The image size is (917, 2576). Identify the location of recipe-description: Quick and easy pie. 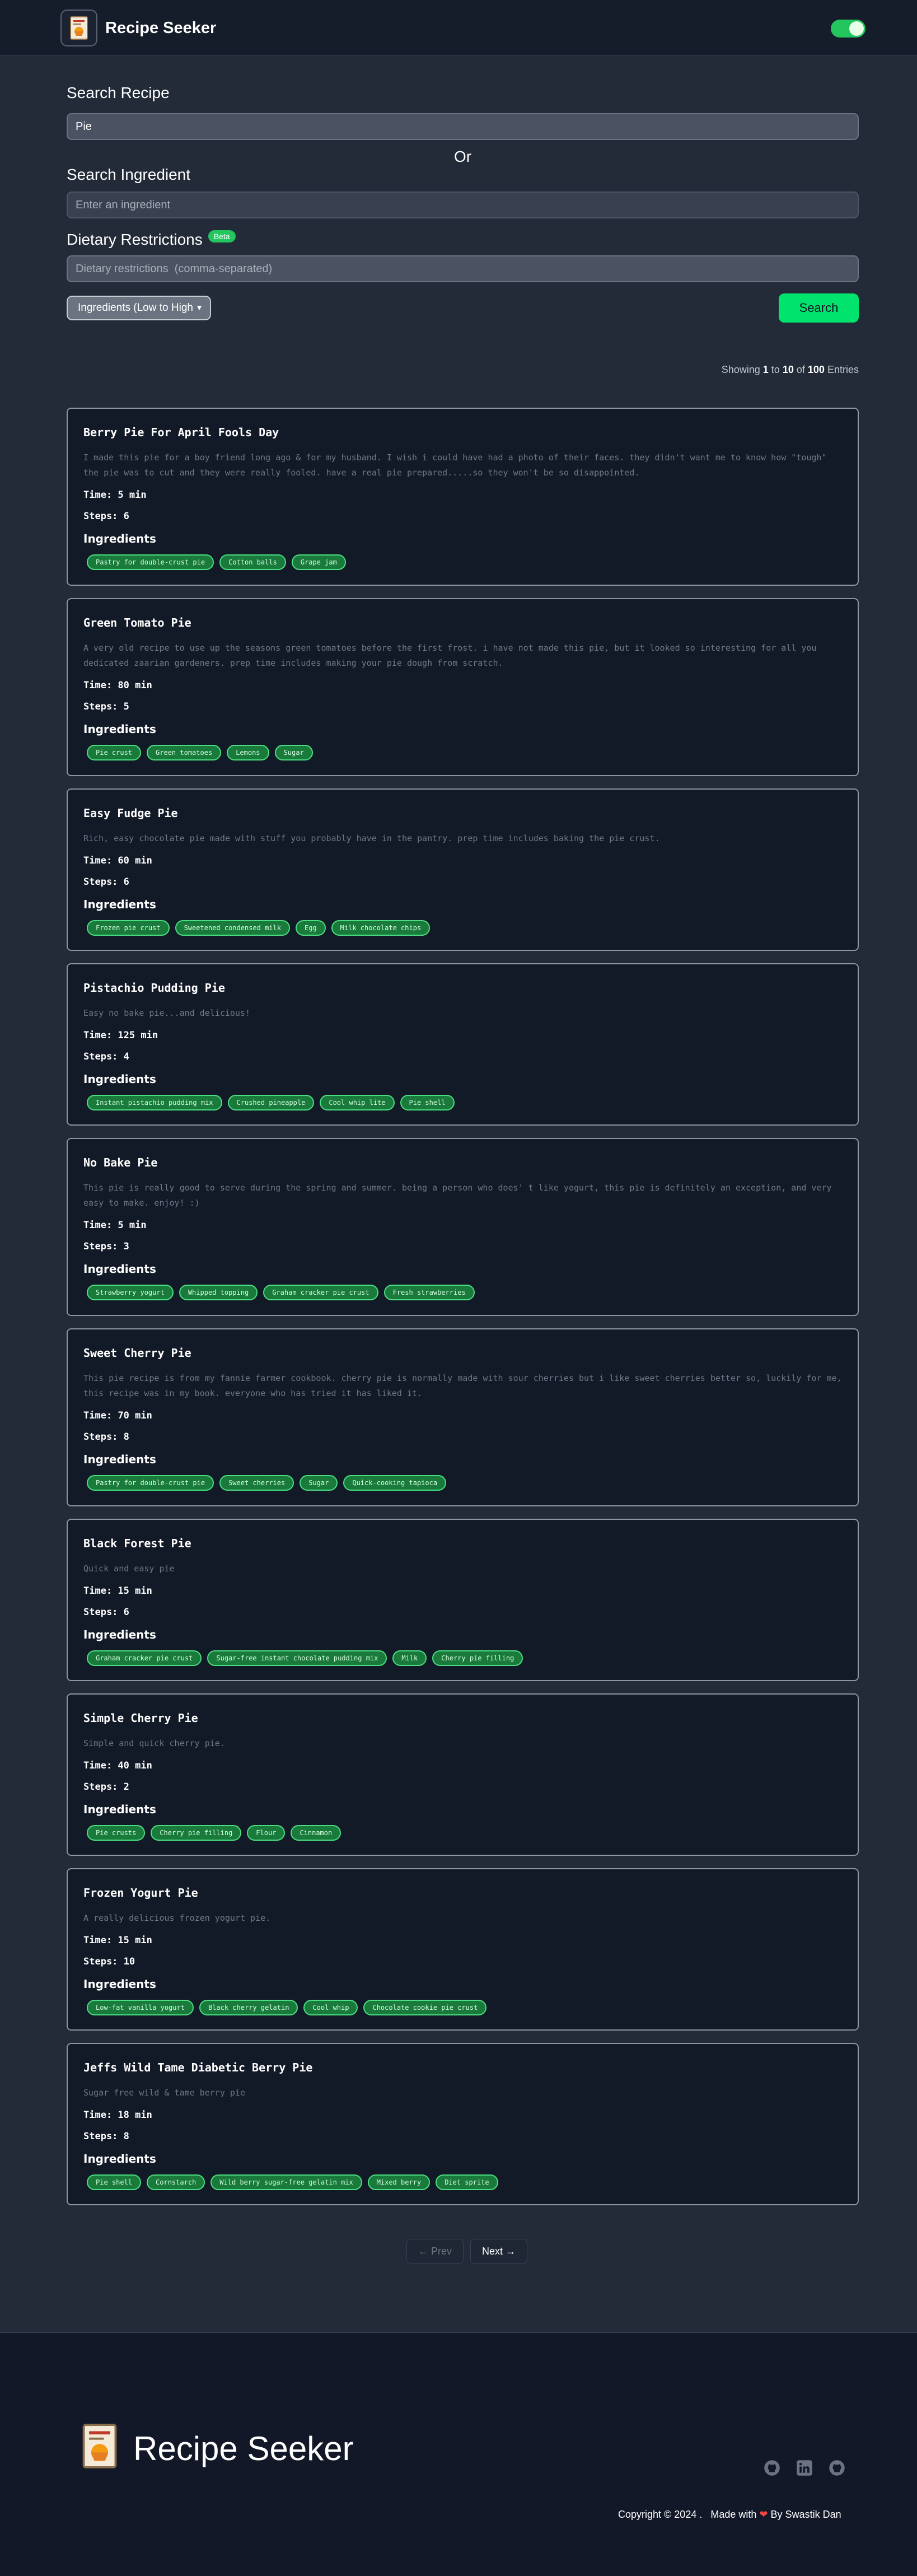
(129, 1569).